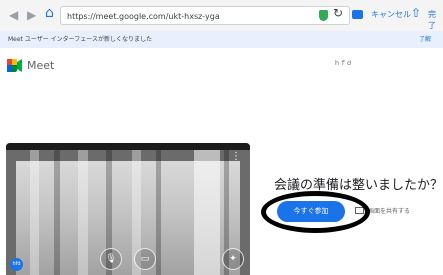 This screenshot has width=443, height=275. Describe the element at coordinates (323, 15) in the screenshot. I see `shield-icon` at that location.